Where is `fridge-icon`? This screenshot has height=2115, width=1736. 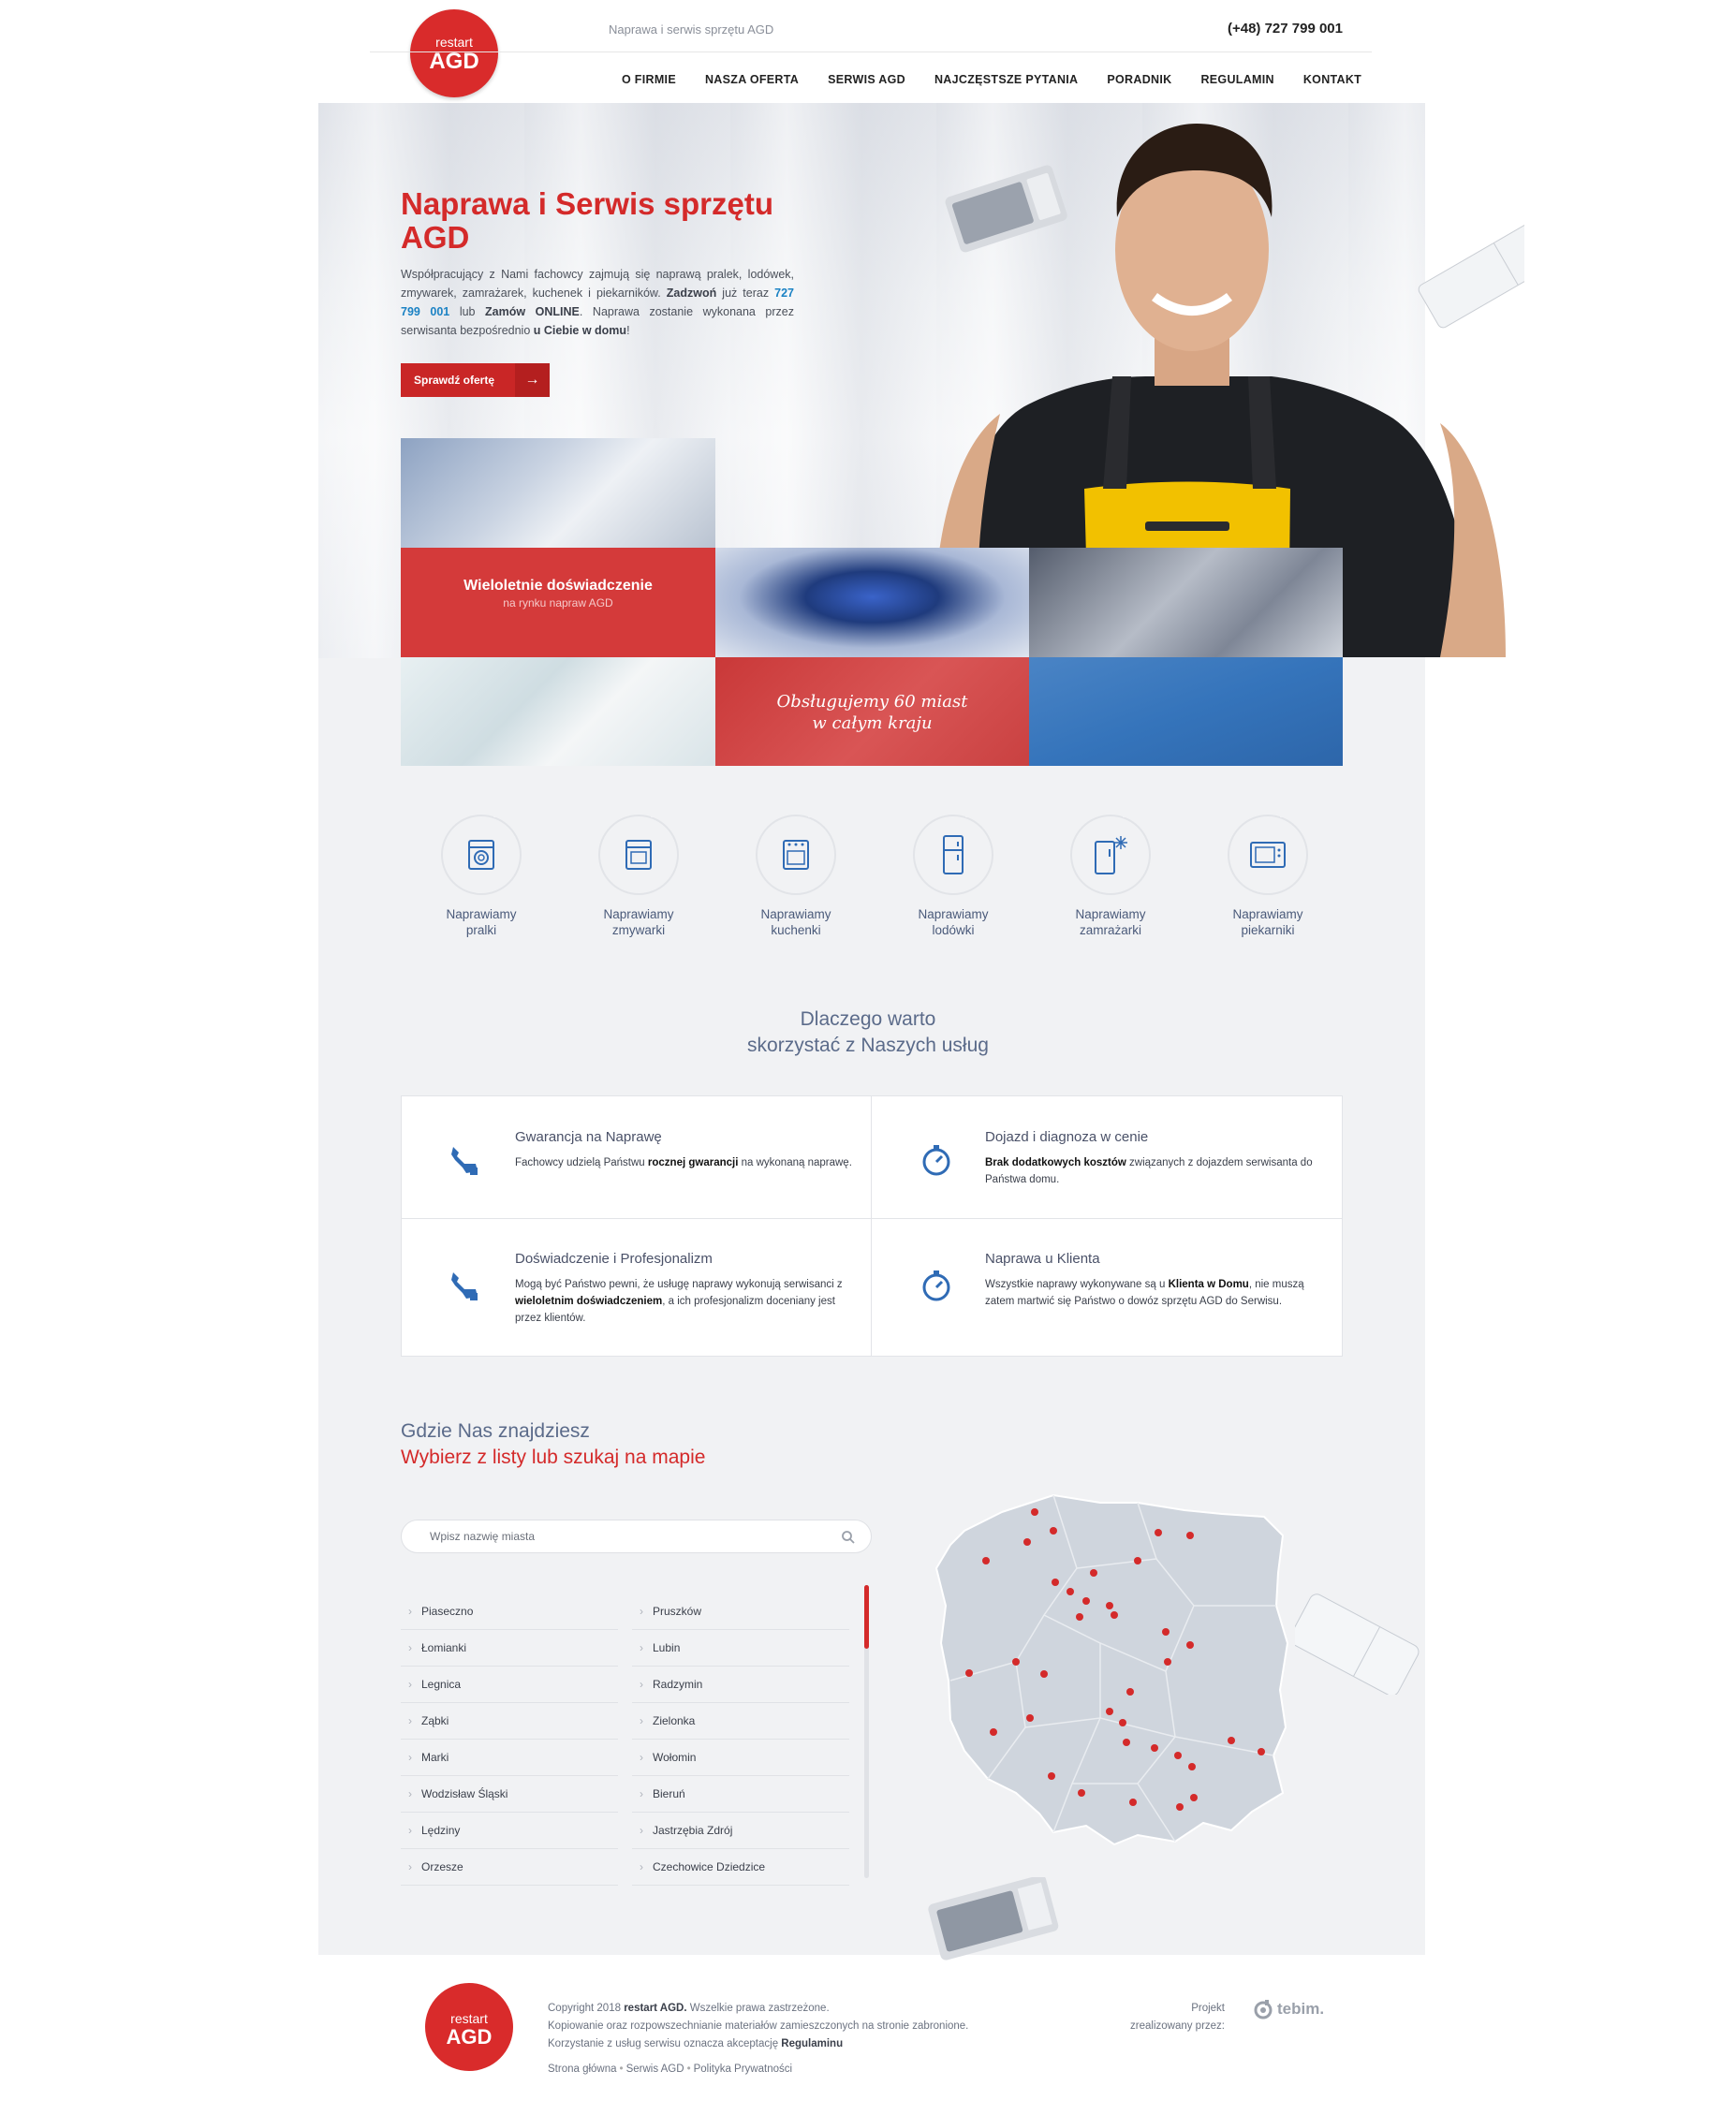 fridge-icon is located at coordinates (953, 855).